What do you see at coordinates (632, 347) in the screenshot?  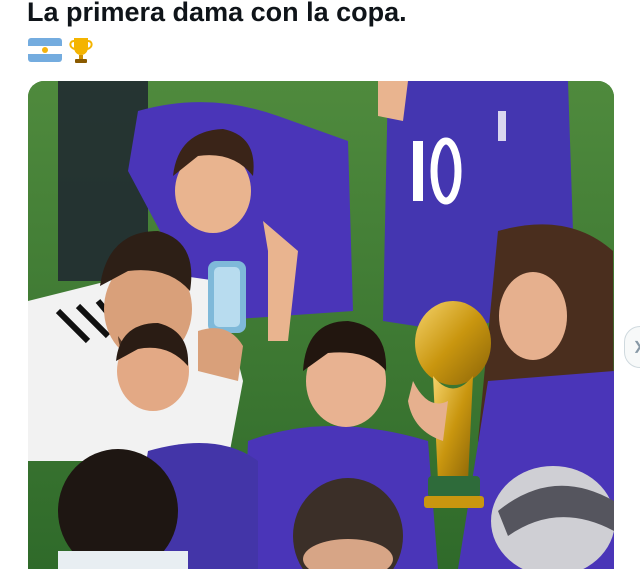 I see `carousel-next-button: ❯` at bounding box center [632, 347].